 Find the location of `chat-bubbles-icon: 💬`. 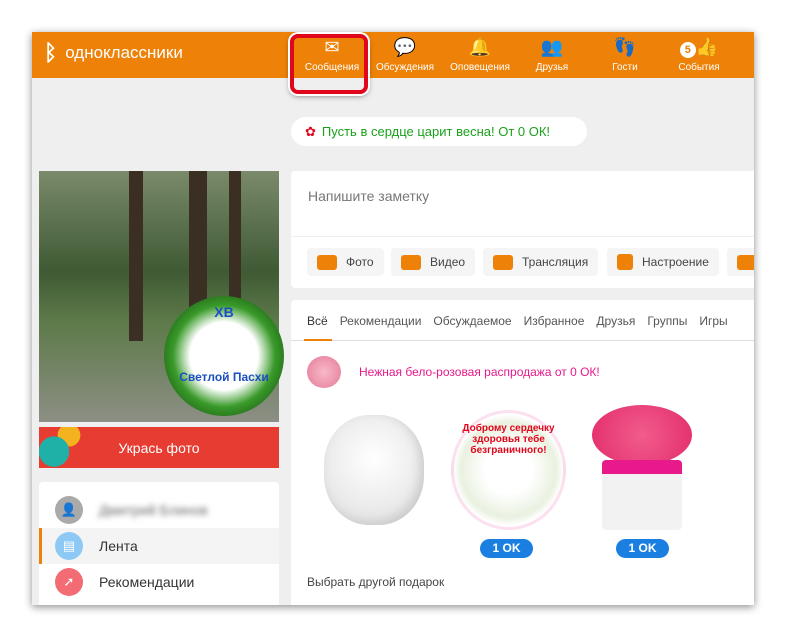

chat-bubbles-icon: 💬 is located at coordinates (405, 47).